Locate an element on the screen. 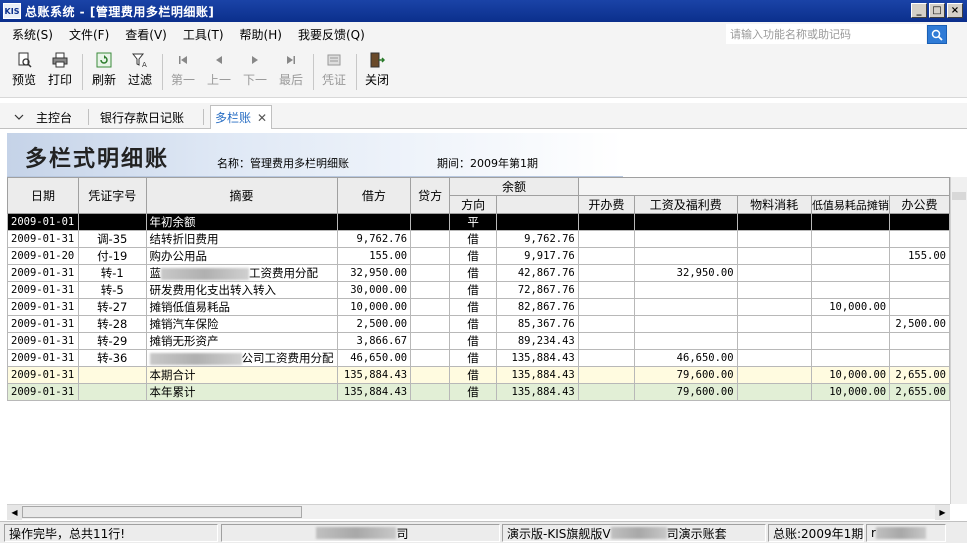 This screenshot has width=967, height=543. table-row: 2009-01-31 调-35 结转折旧费用 9,762.76 借 9,762.76 is located at coordinates (478, 239).